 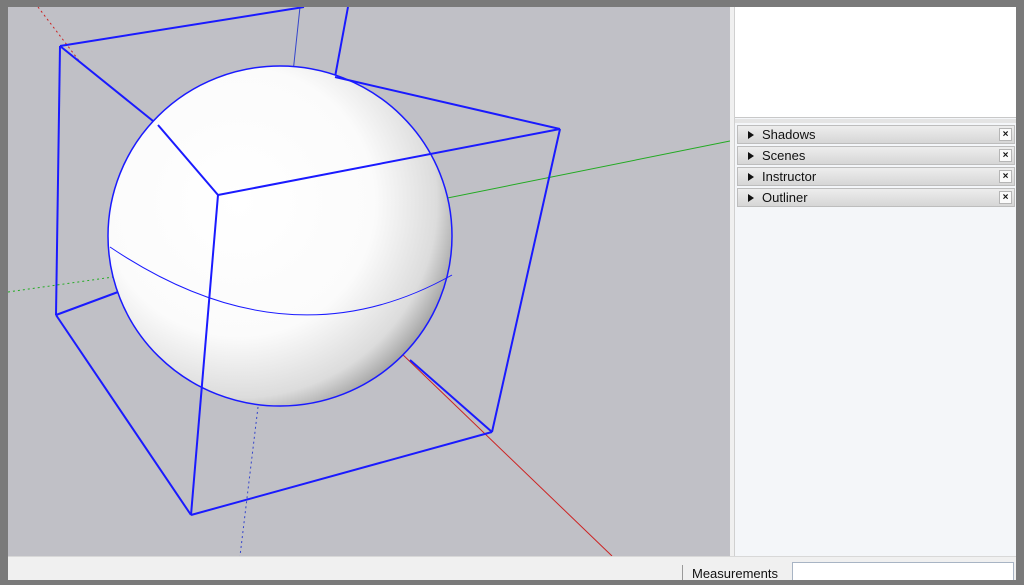 I want to click on panel-outliner: Outliner ×, so click(x=876, y=197).